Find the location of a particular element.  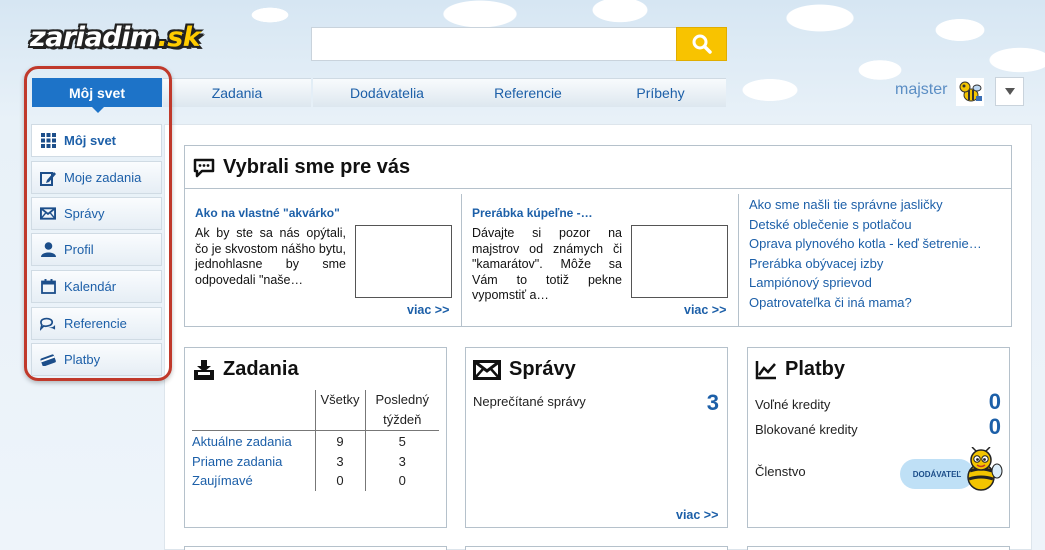

article-title-link: Ako na vlastné "akvárko" is located at coordinates (267, 213).